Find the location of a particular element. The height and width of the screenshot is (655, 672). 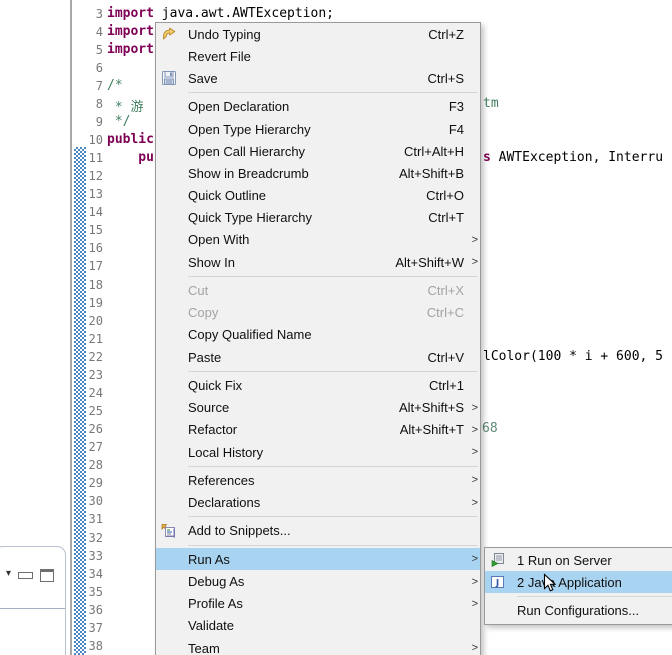

menu-item-label: Open With is located at coordinates (219, 240).